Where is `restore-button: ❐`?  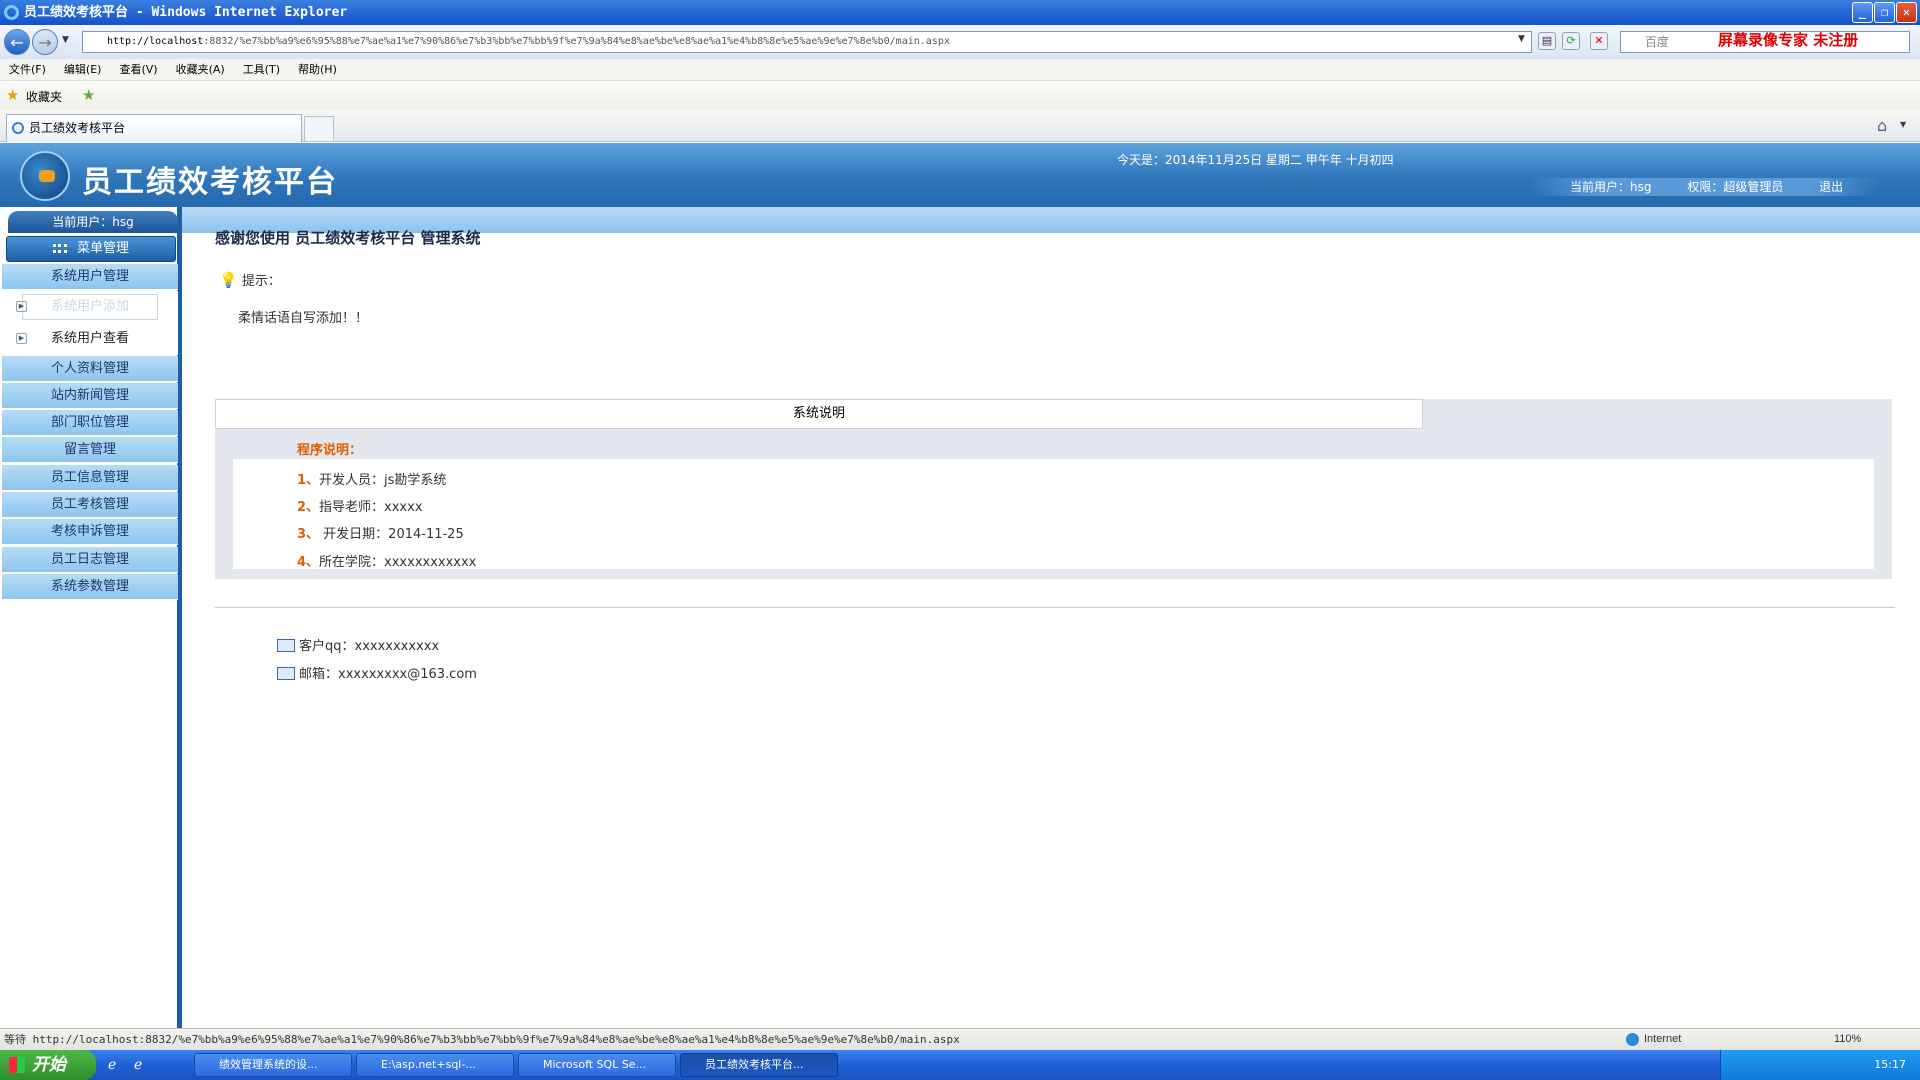 restore-button: ❐ is located at coordinates (1884, 12).